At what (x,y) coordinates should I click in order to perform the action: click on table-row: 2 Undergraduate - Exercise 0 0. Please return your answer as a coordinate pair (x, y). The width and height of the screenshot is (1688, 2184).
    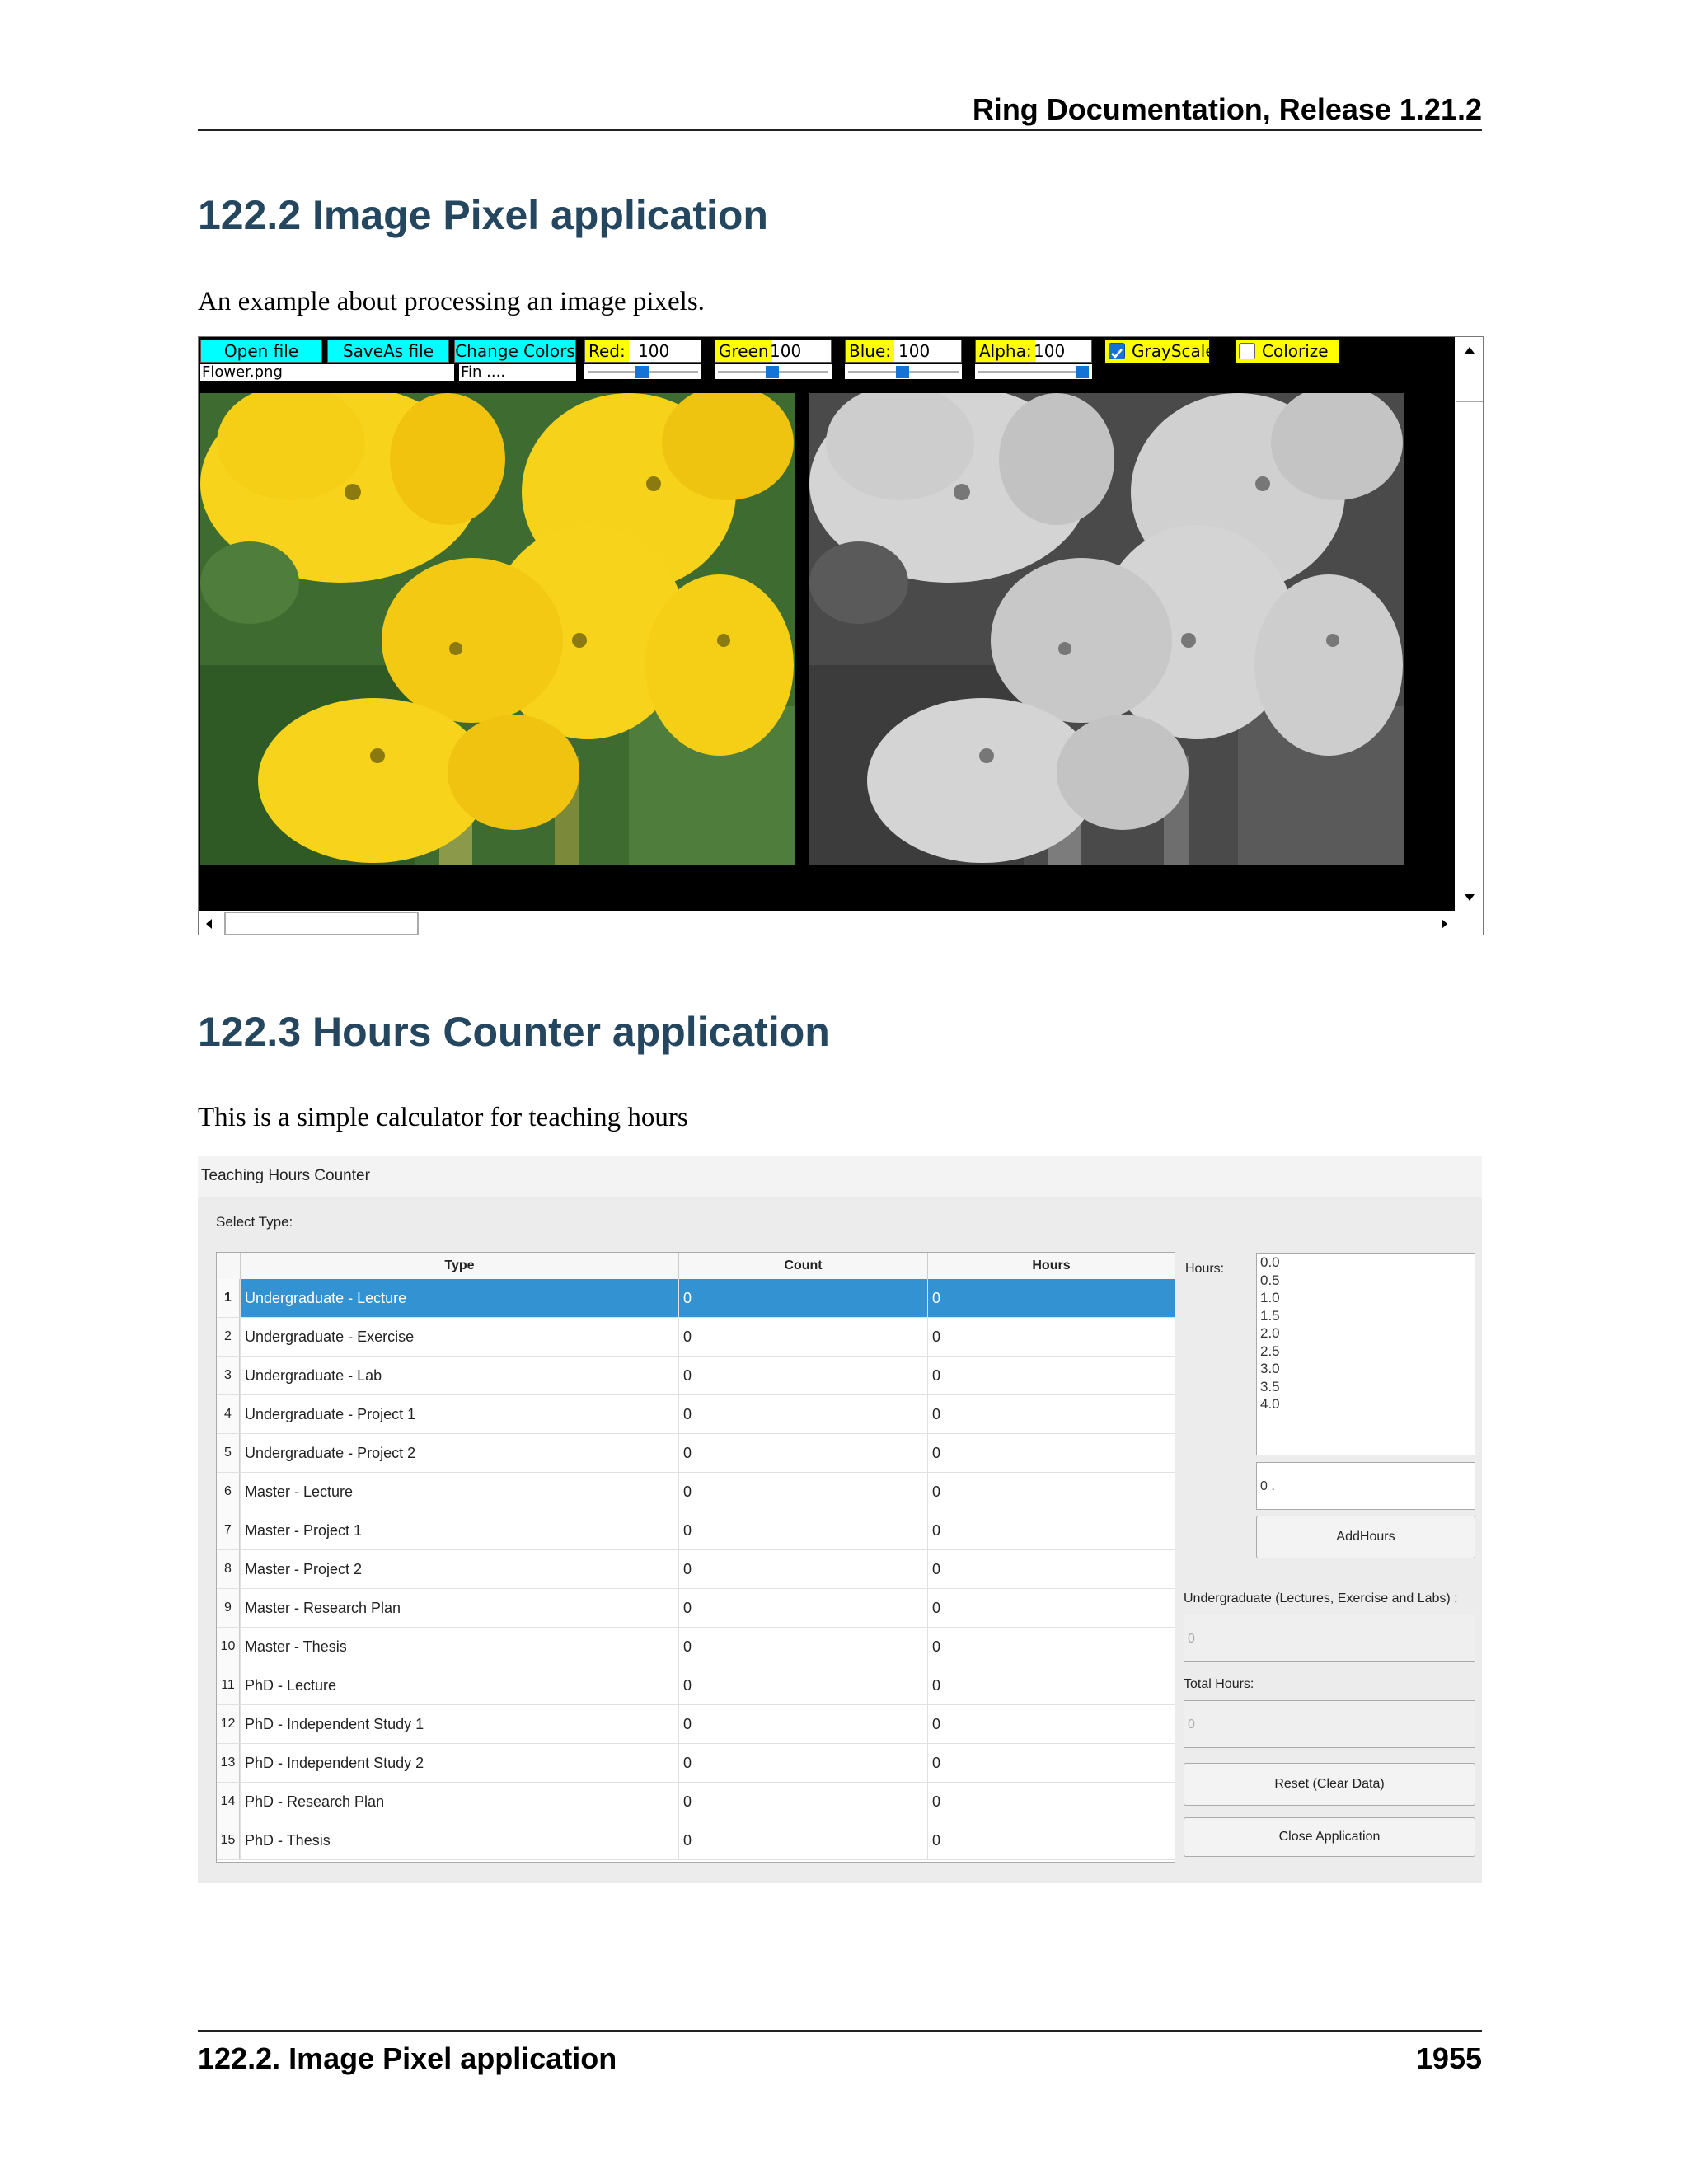
    Looking at the image, I should click on (696, 1337).